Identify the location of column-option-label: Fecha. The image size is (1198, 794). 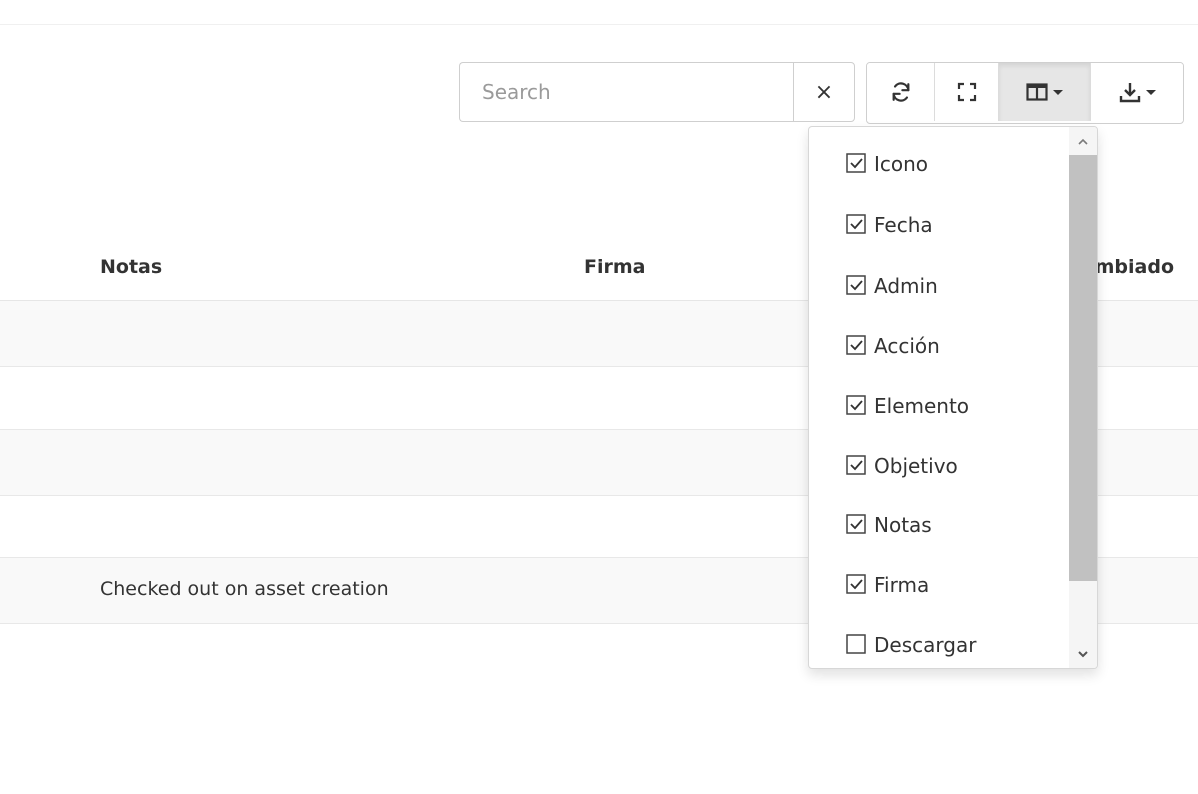
(903, 225).